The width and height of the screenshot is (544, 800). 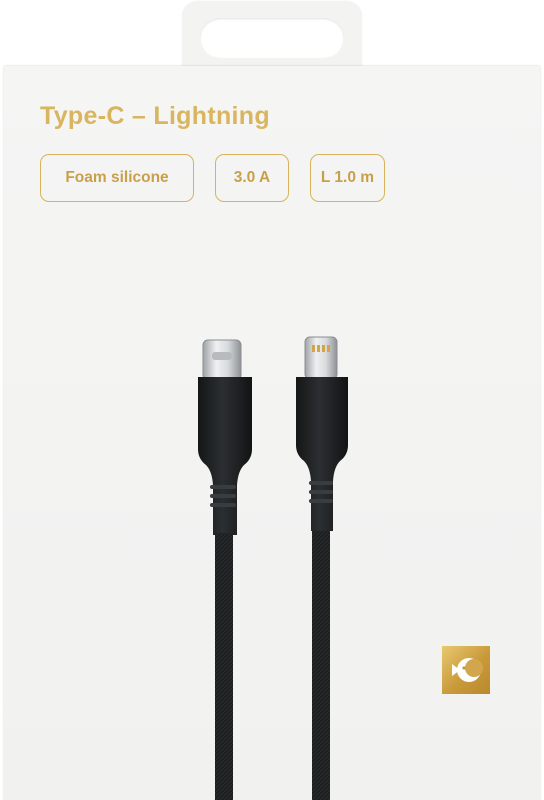 I want to click on fish-logo-icon, so click(x=466, y=670).